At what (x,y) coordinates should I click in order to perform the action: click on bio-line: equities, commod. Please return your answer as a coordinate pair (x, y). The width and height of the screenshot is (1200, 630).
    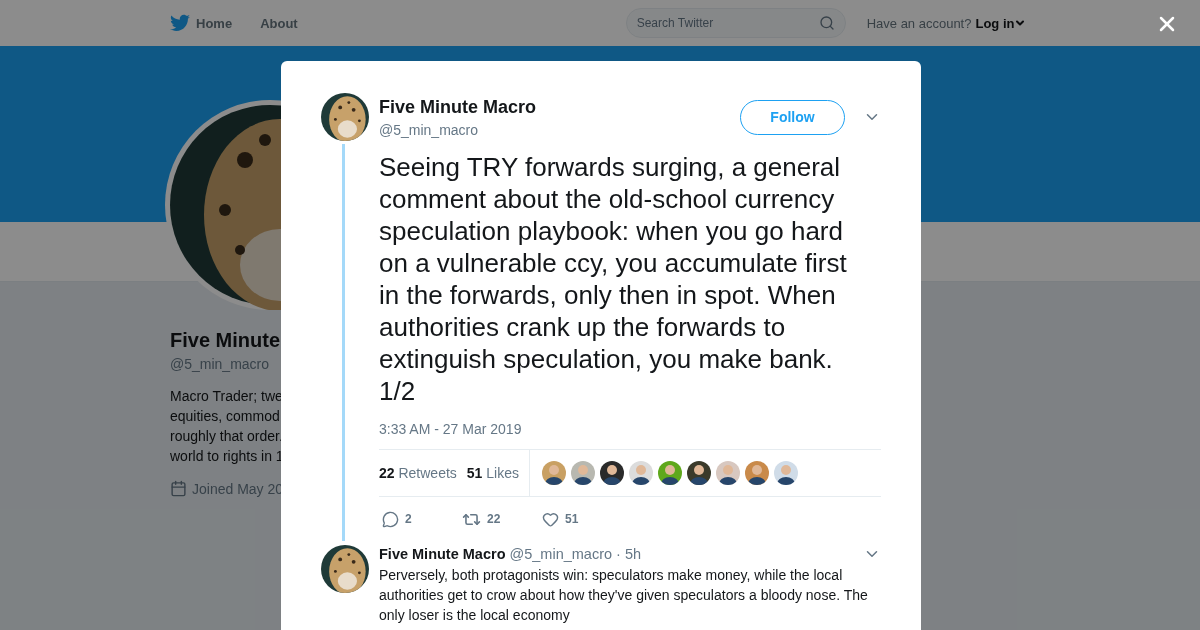
    Looking at the image, I should click on (225, 416).